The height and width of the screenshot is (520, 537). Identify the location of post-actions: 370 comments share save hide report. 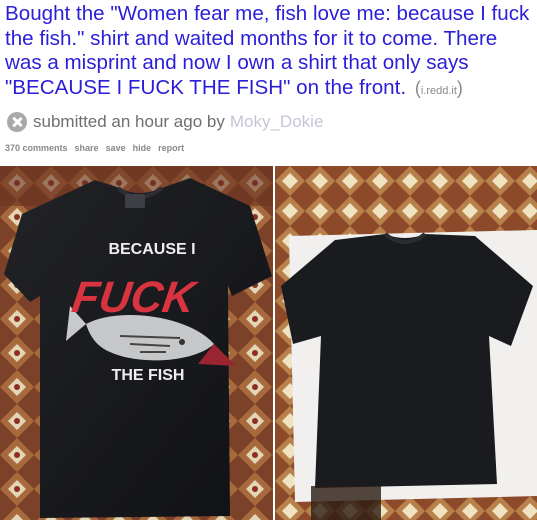
(94, 148).